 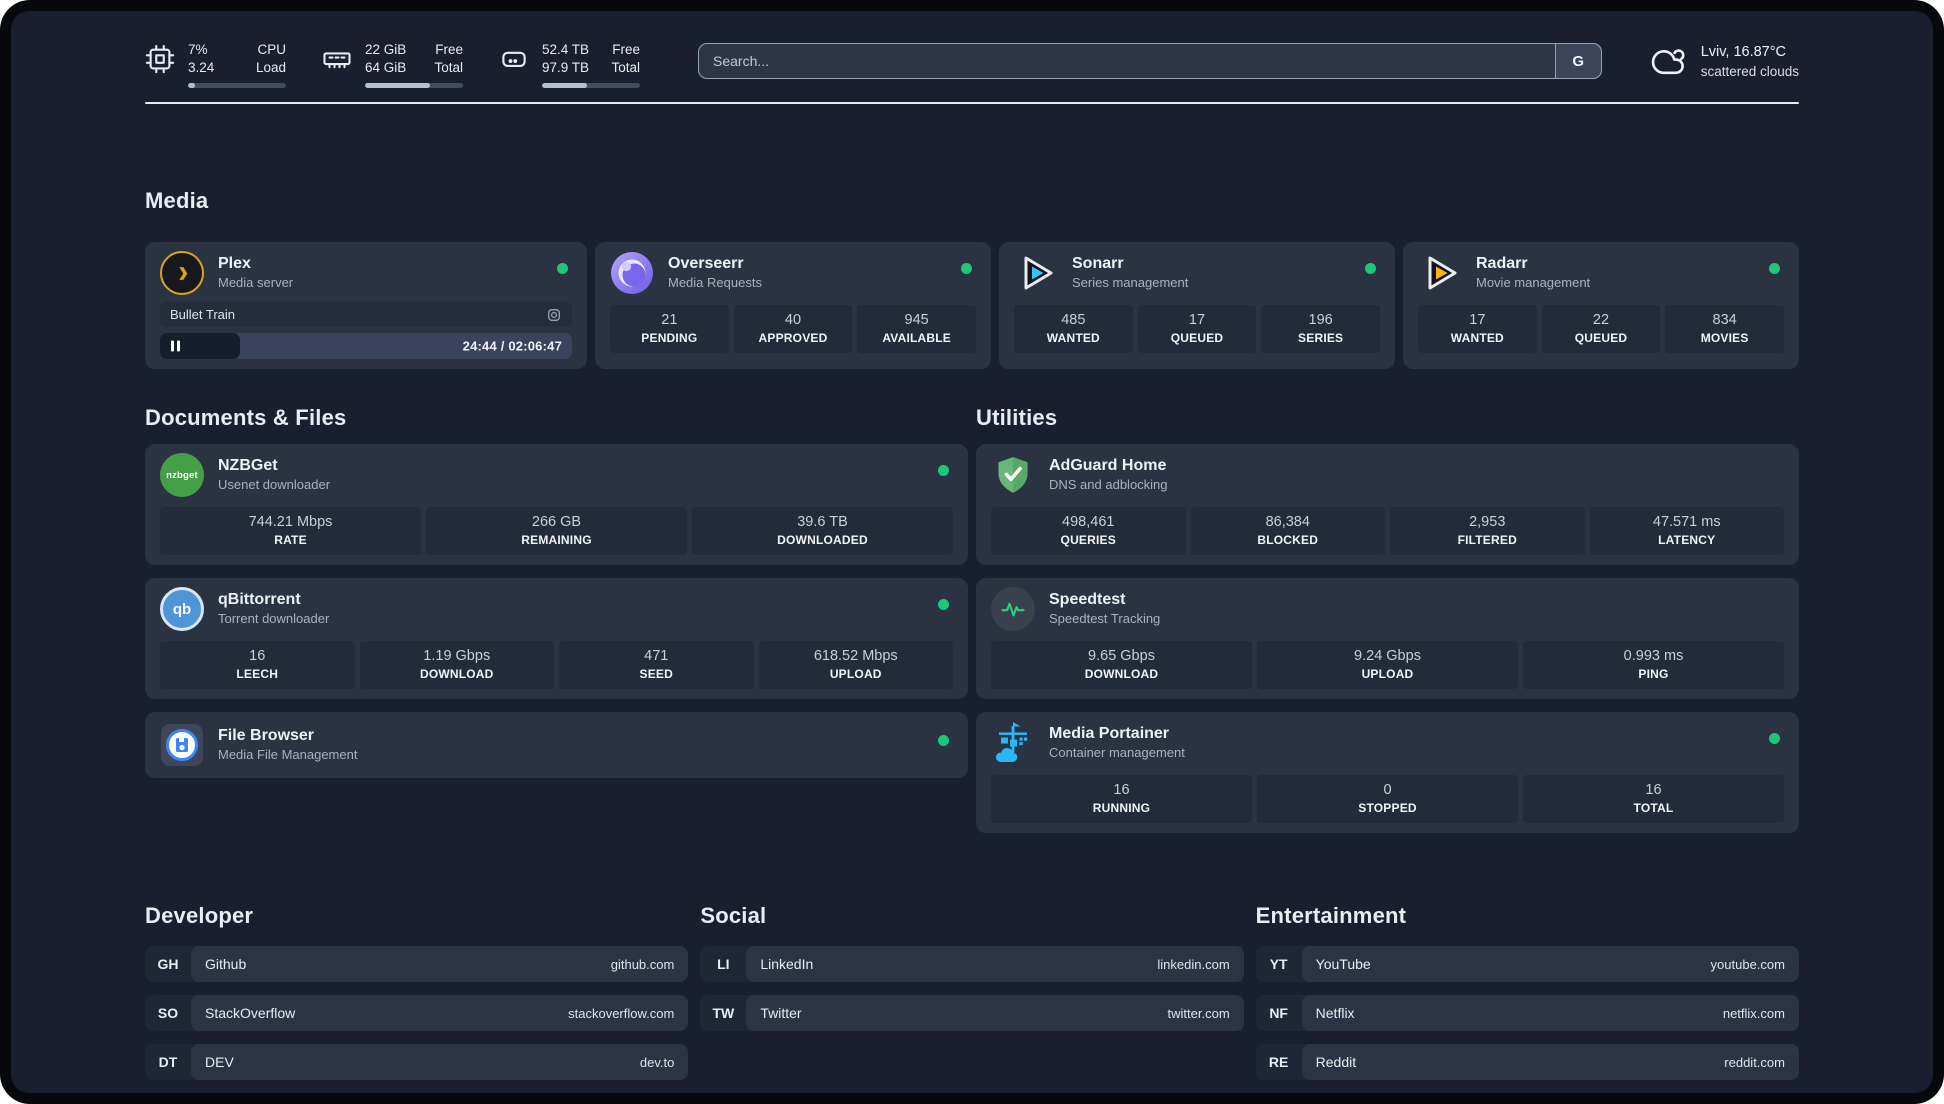 What do you see at coordinates (1387, 656) in the screenshot?
I see `stat-value: 9.24 Gbps` at bounding box center [1387, 656].